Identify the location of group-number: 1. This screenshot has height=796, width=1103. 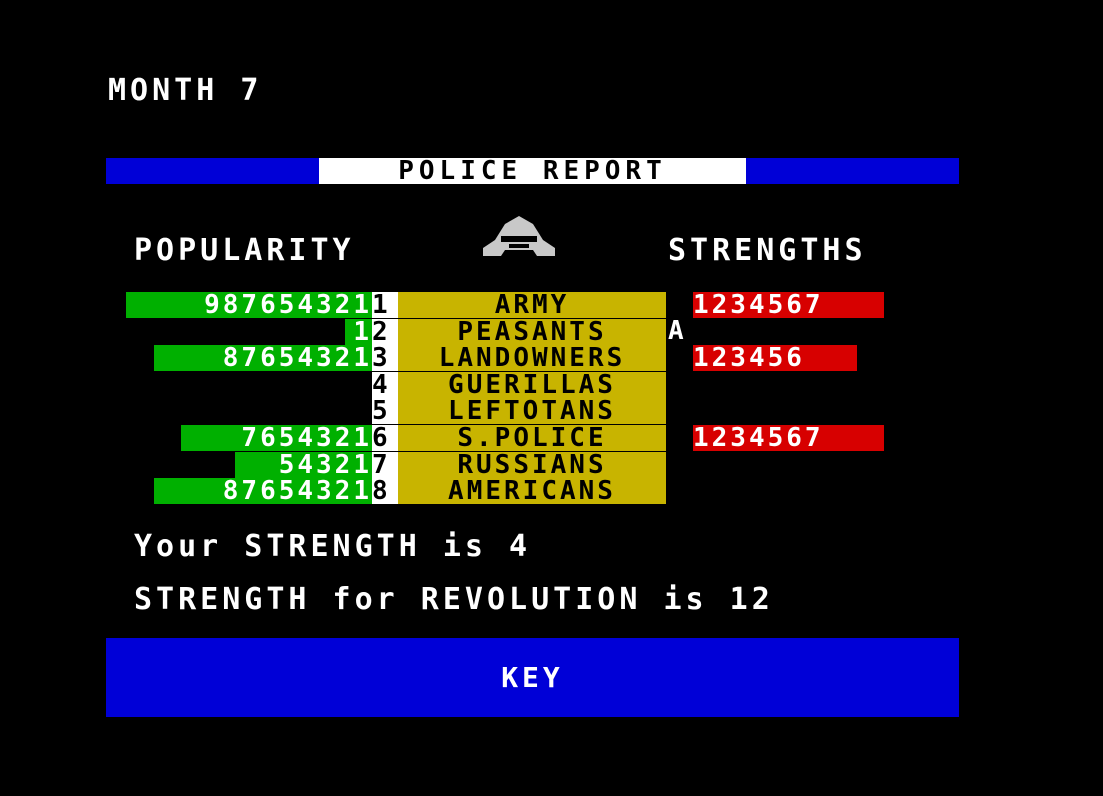
(385, 305).